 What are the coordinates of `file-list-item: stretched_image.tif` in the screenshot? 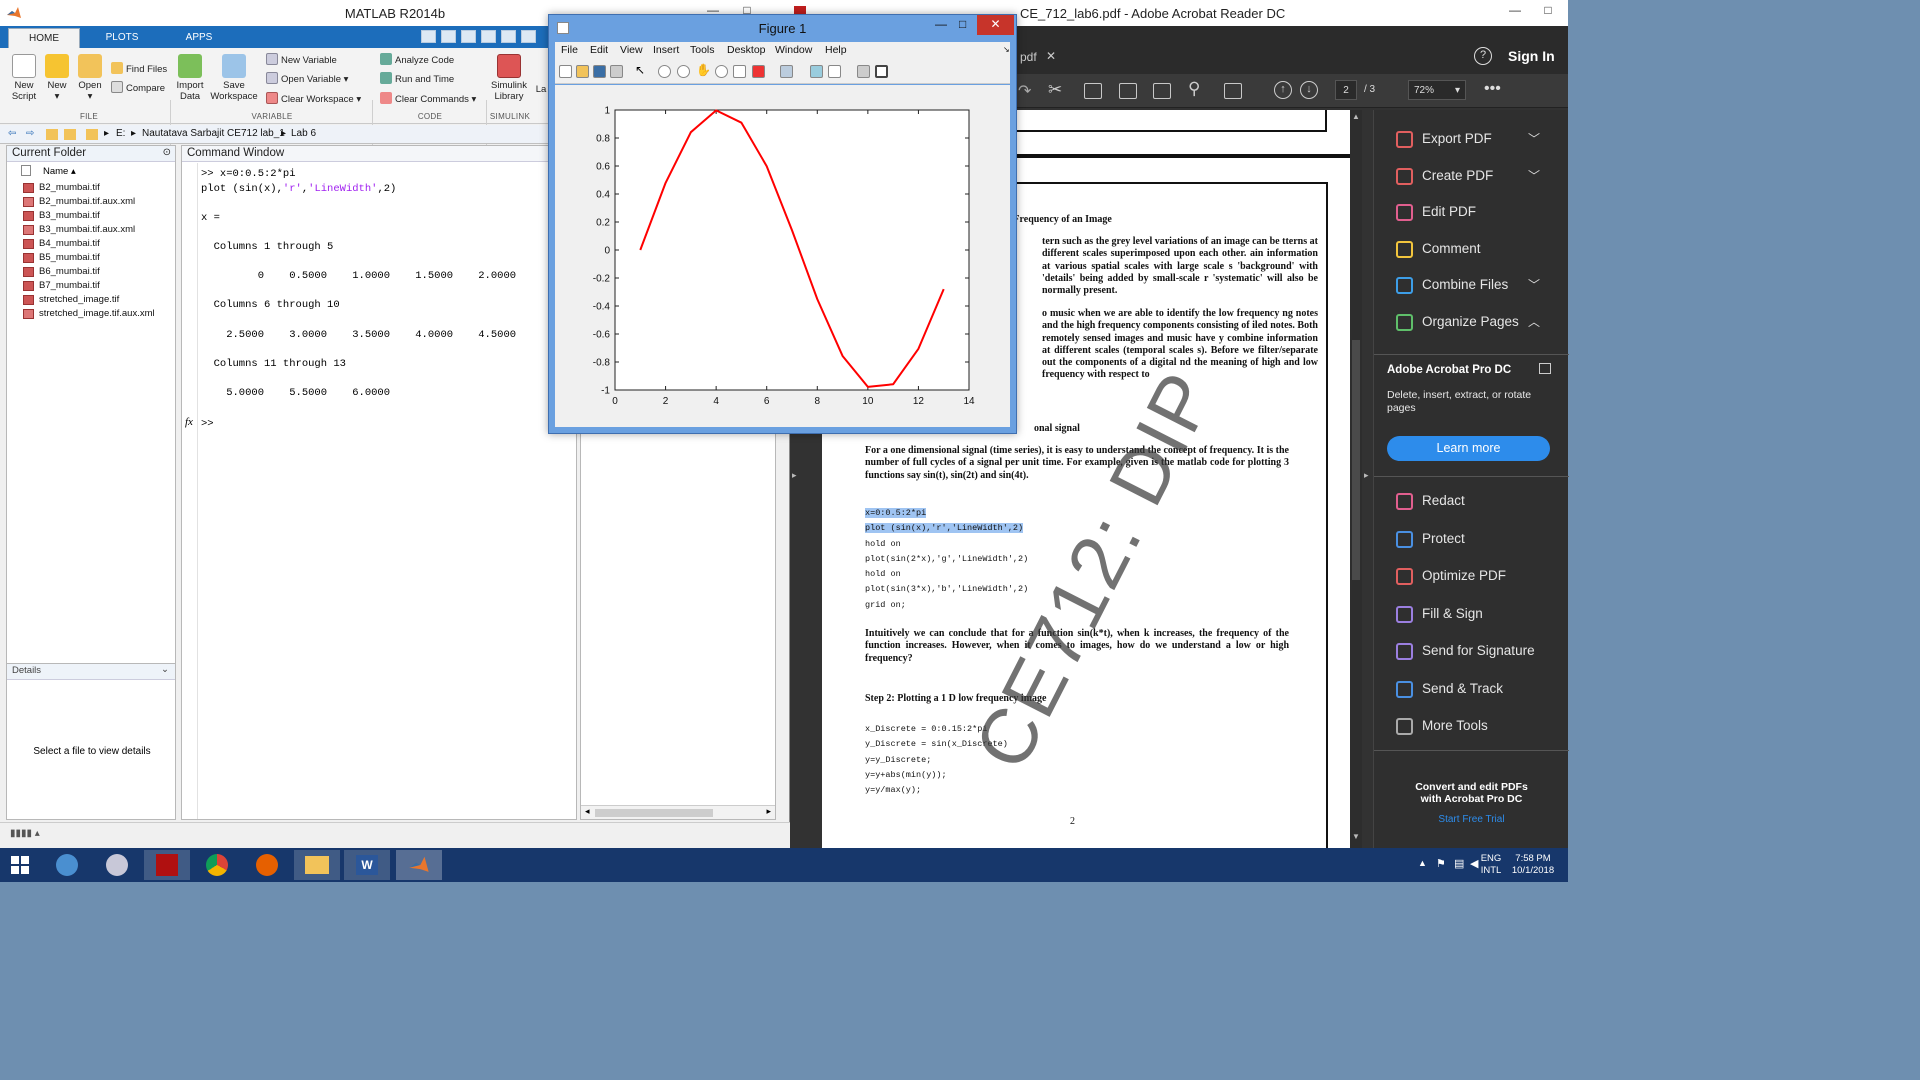 It's located at (96, 300).